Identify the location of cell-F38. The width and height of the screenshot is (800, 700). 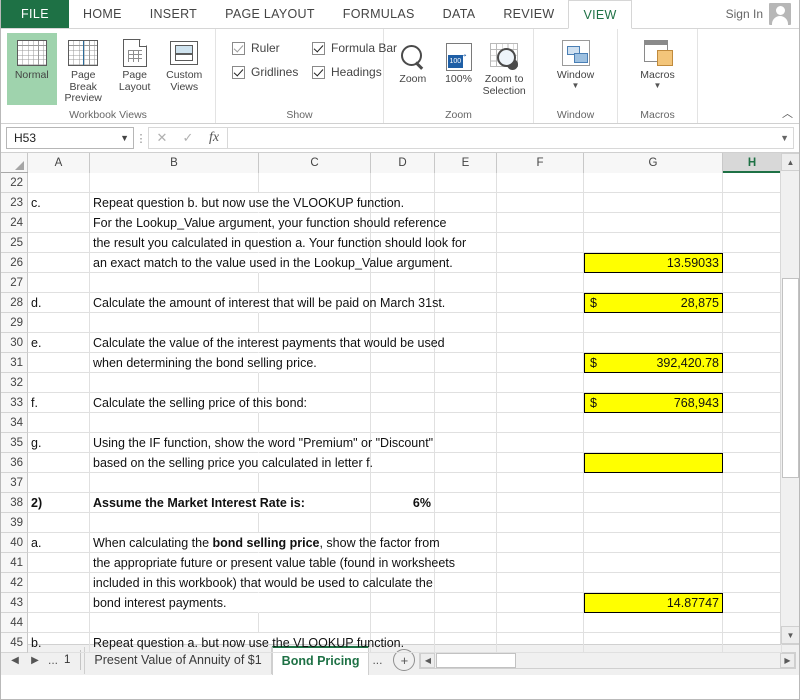
(540, 503).